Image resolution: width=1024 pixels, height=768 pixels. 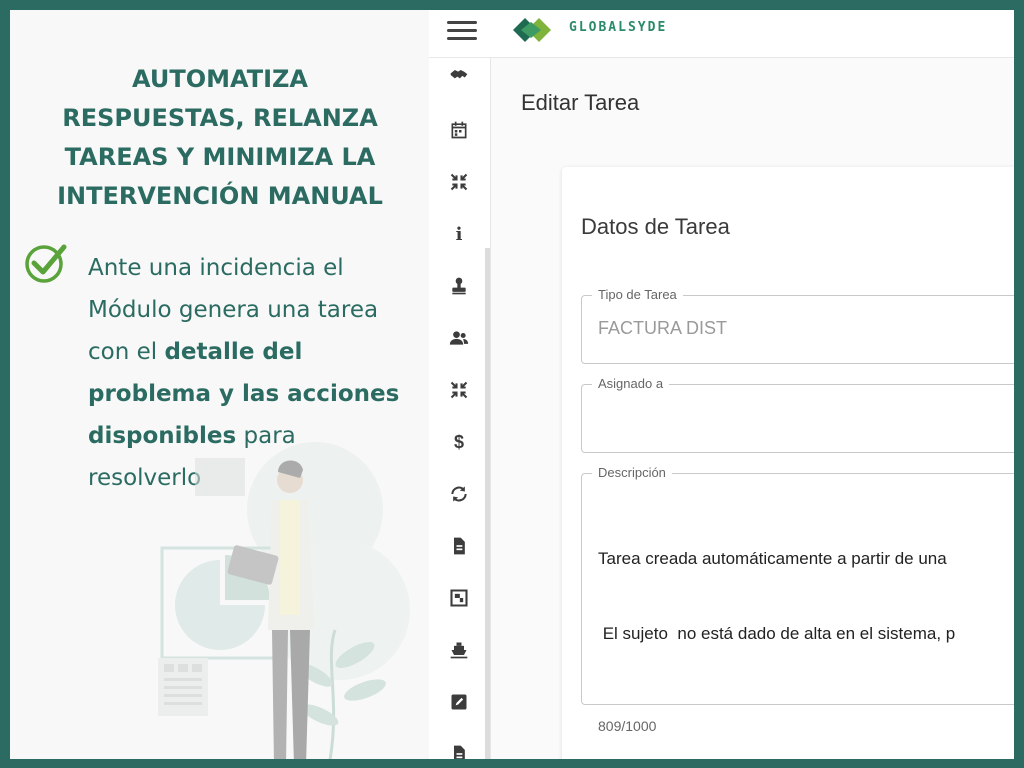 What do you see at coordinates (459, 650) in the screenshot?
I see `ship-icon` at bounding box center [459, 650].